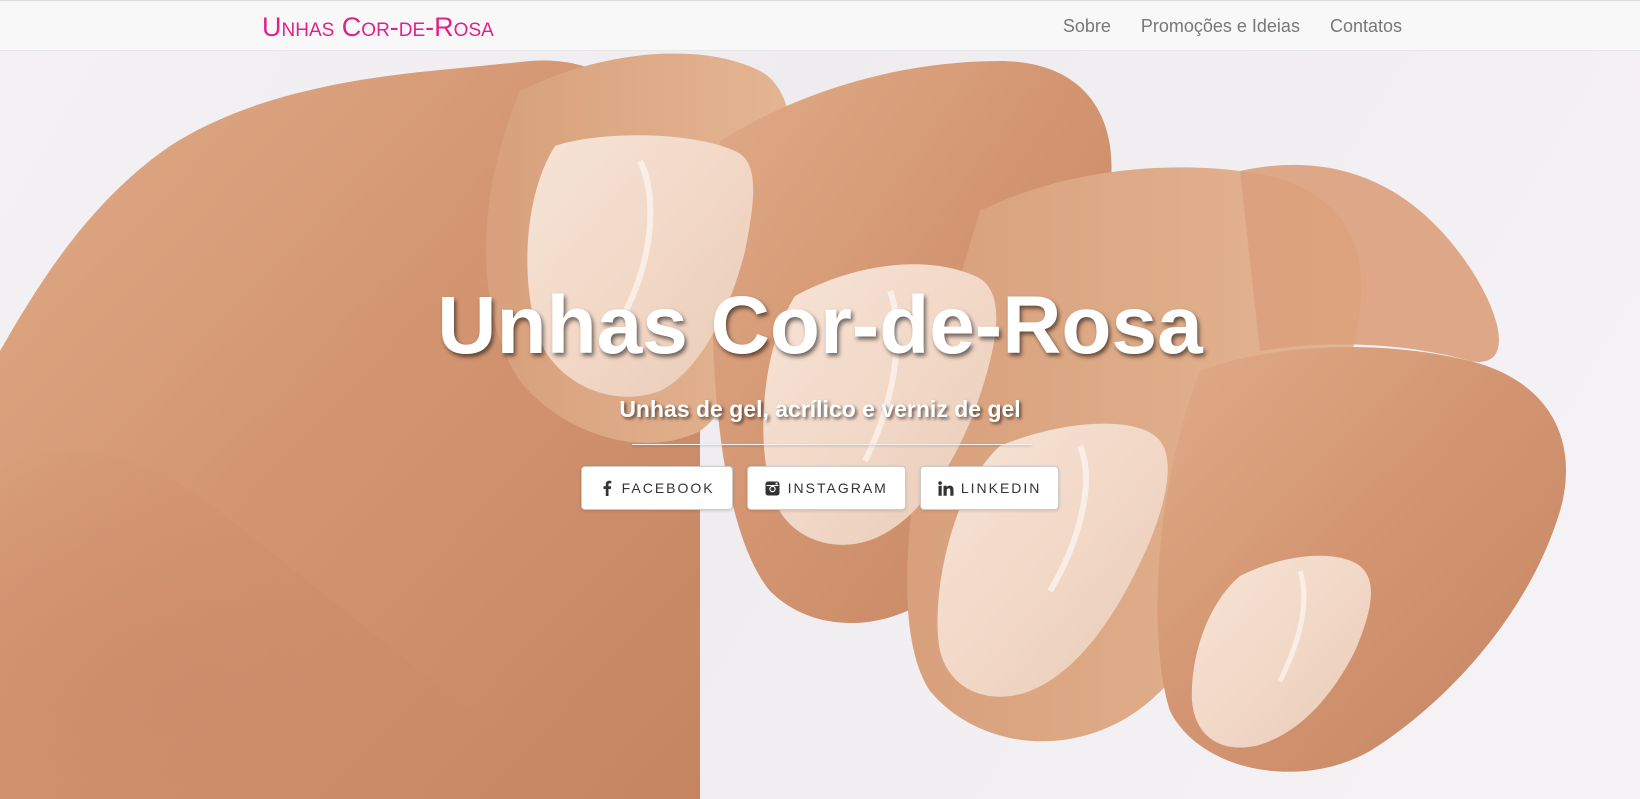  What do you see at coordinates (607, 488) in the screenshot?
I see `facebook-icon` at bounding box center [607, 488].